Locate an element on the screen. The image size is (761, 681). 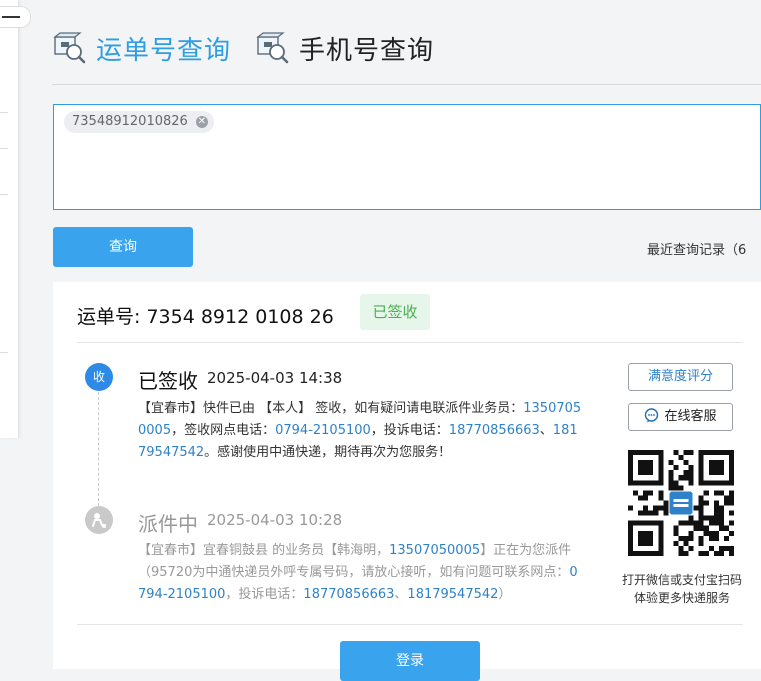
tab-waybill-query: 运单号查询 is located at coordinates (141, 48).